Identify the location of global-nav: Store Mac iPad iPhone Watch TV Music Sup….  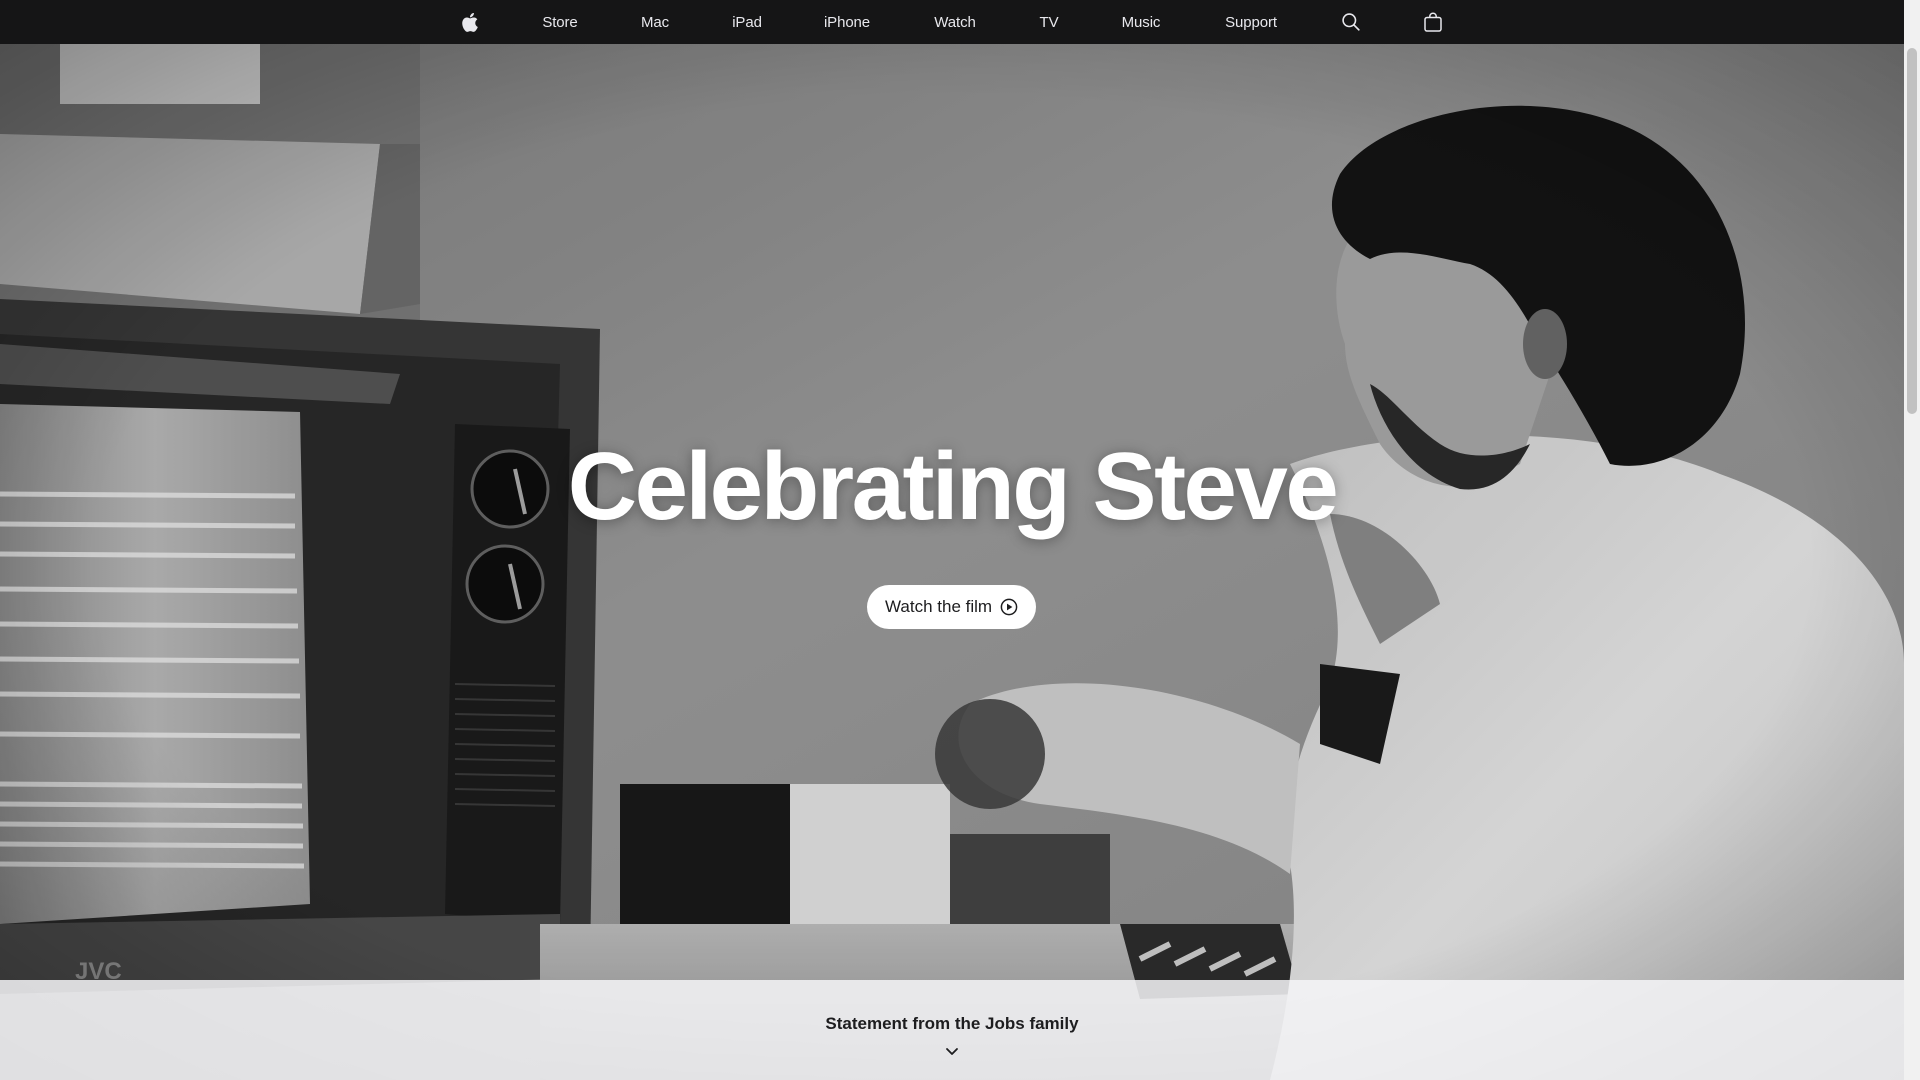
(952, 22).